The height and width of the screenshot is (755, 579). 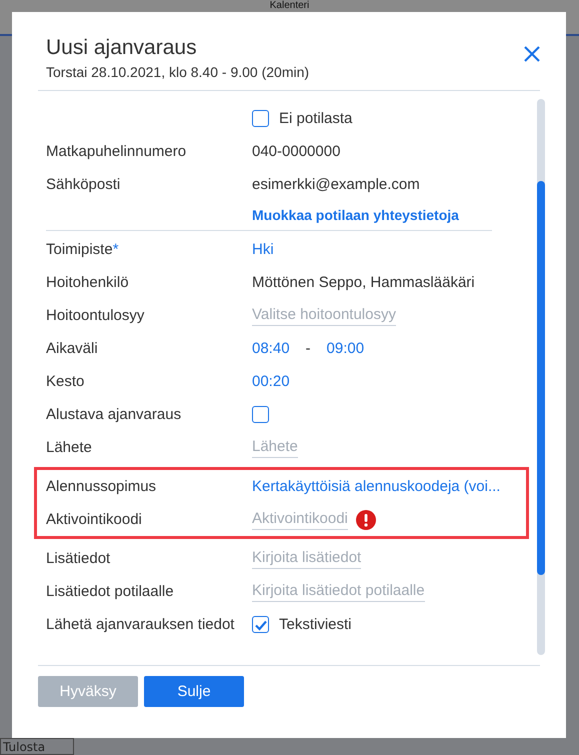 What do you see at coordinates (114, 414) in the screenshot?
I see `field-label: Alustava ajanvaraus` at bounding box center [114, 414].